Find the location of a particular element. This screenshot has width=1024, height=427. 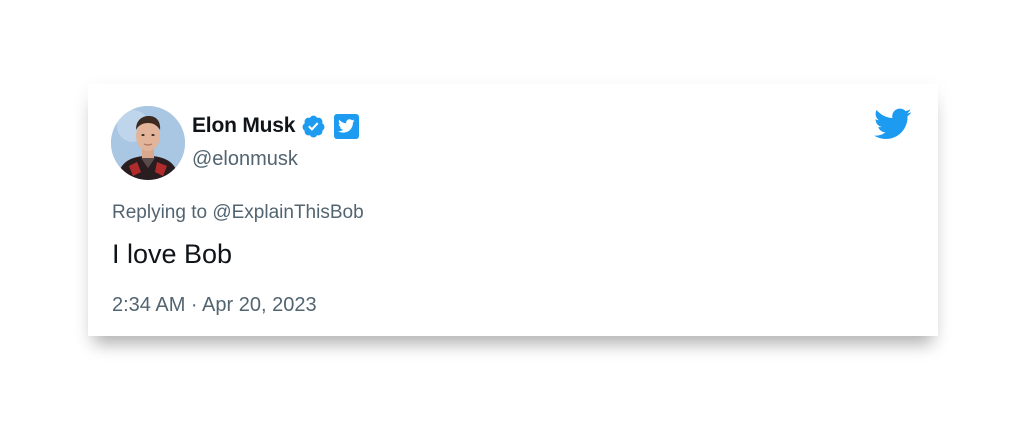

tweet-text: I love Bob is located at coordinates (172, 254).